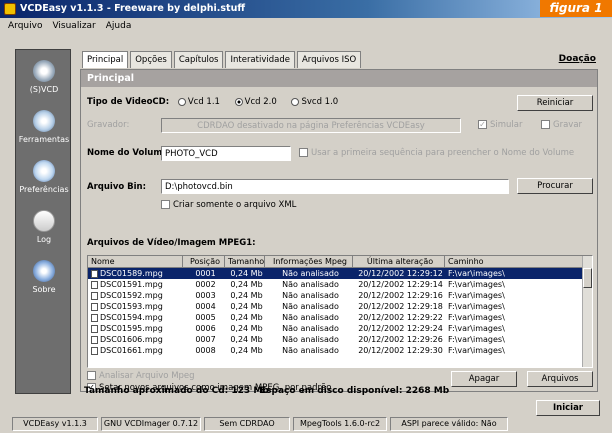 This screenshot has width=612, height=433. I want to click on col-posicao: Posição, so click(204, 262).